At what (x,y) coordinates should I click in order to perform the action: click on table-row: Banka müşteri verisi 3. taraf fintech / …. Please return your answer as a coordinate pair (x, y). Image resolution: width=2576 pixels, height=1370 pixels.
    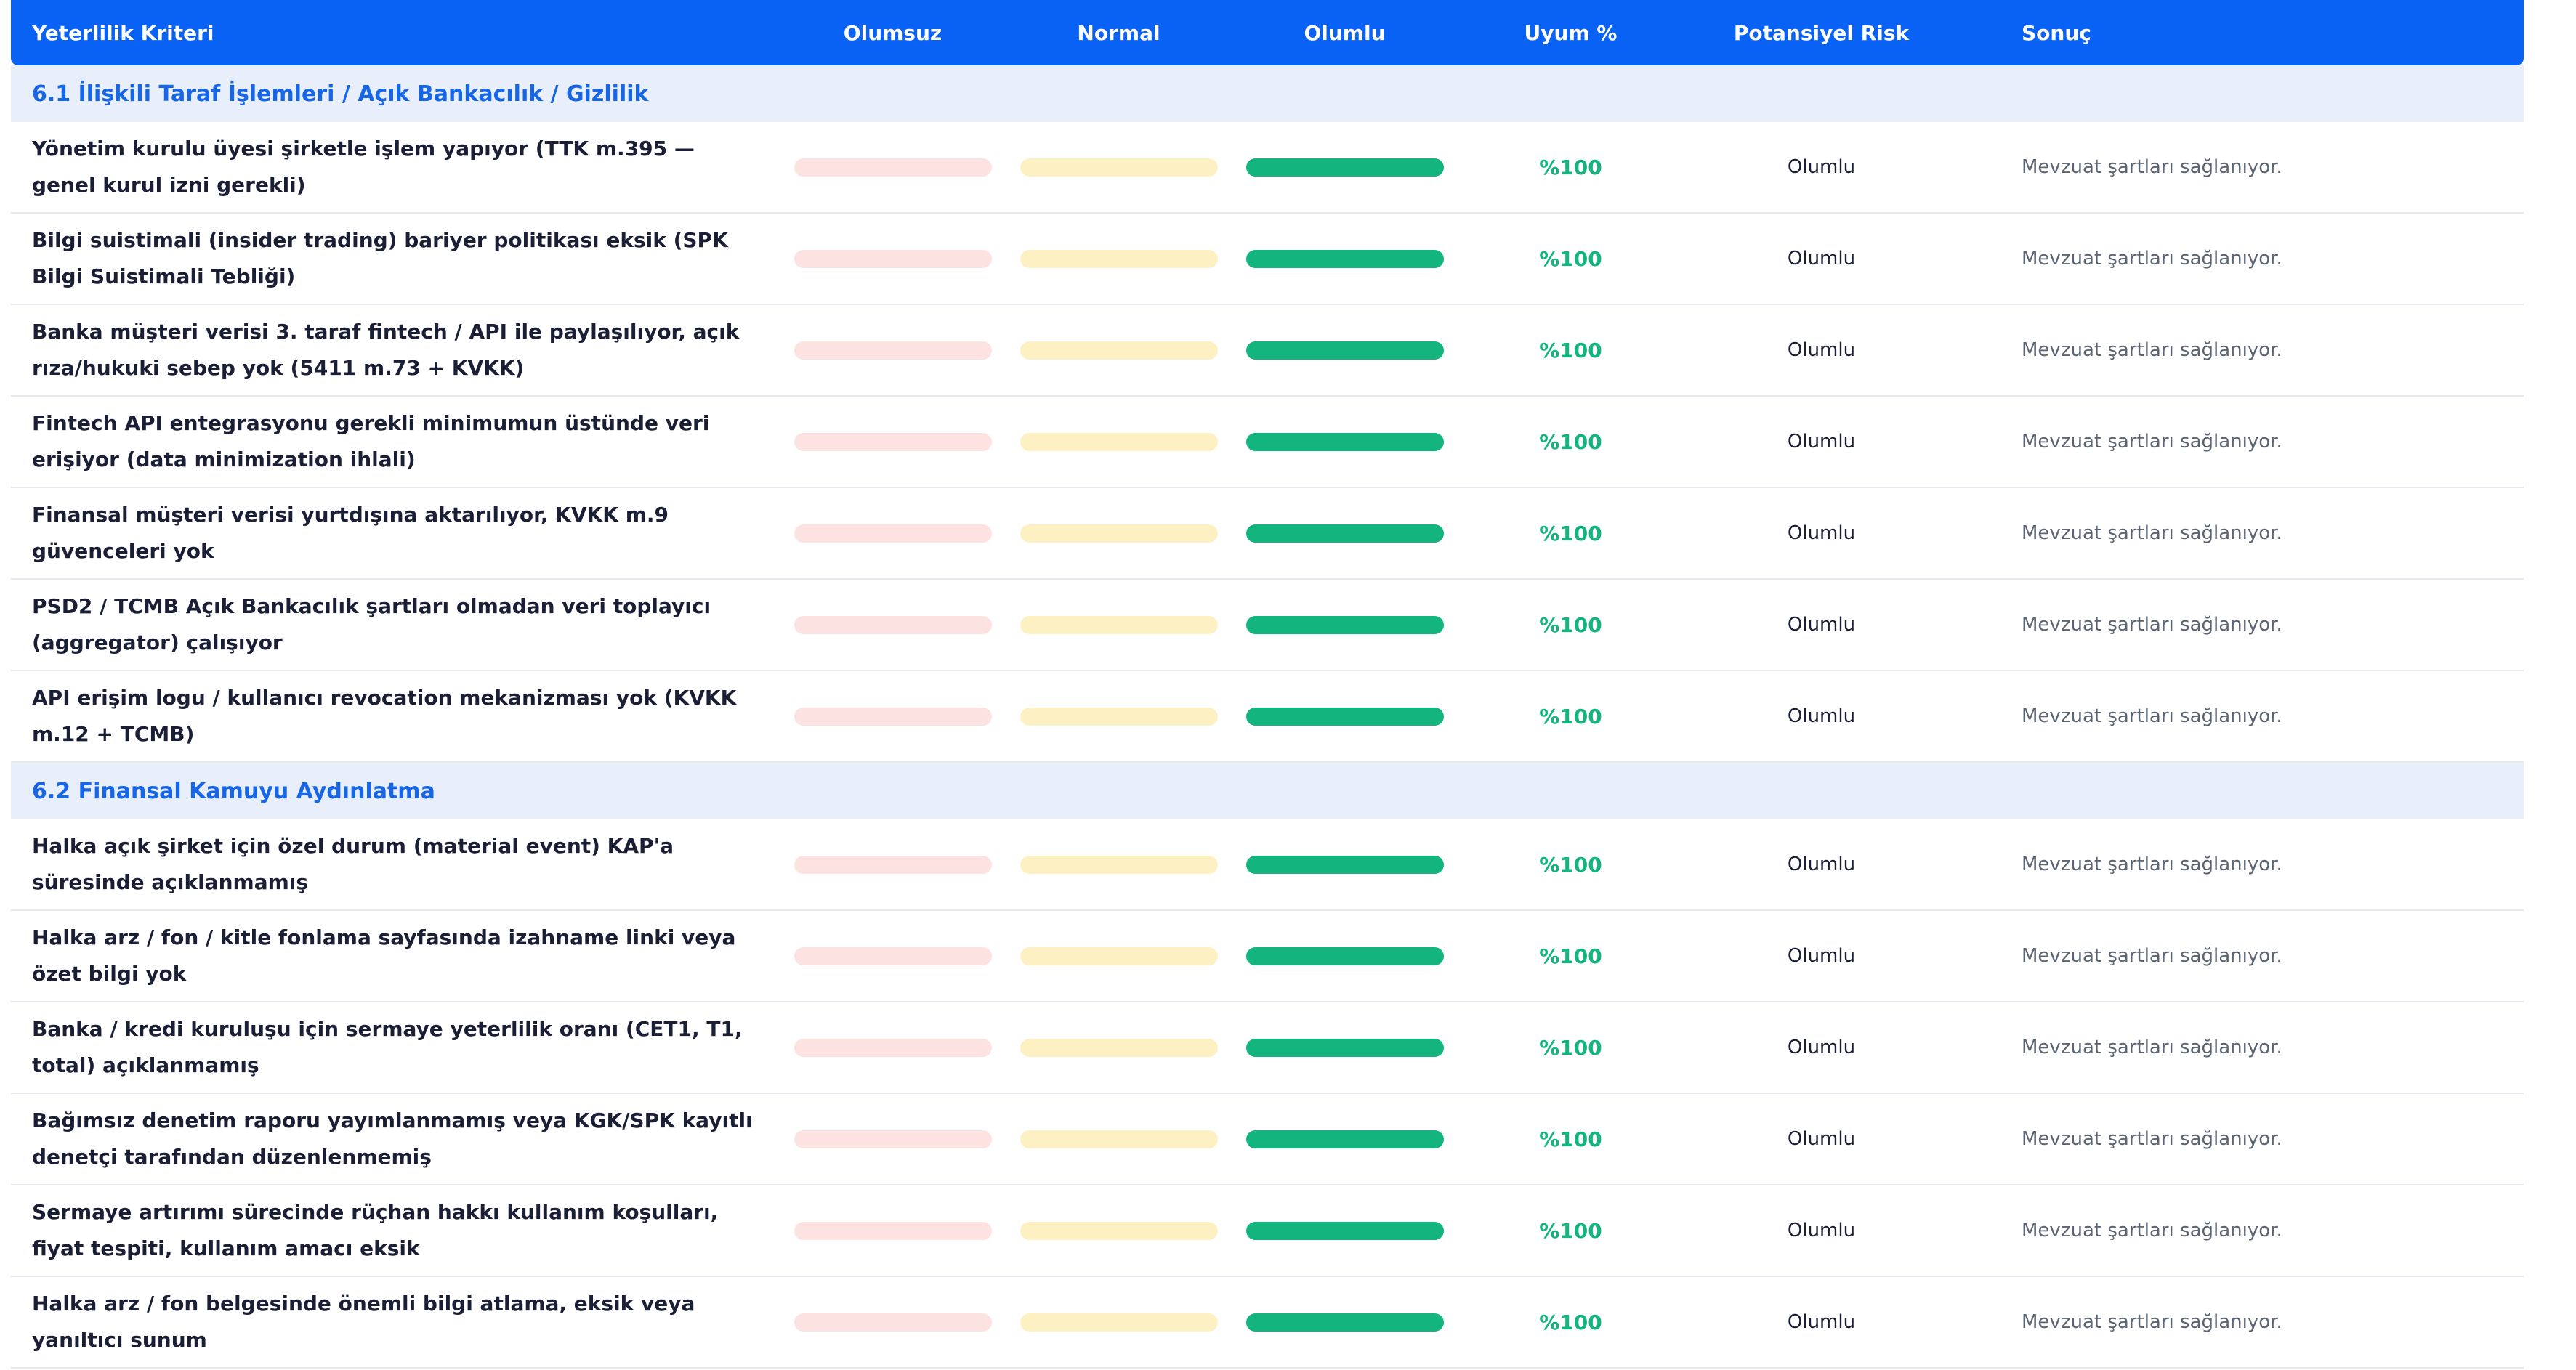
    Looking at the image, I should click on (1268, 351).